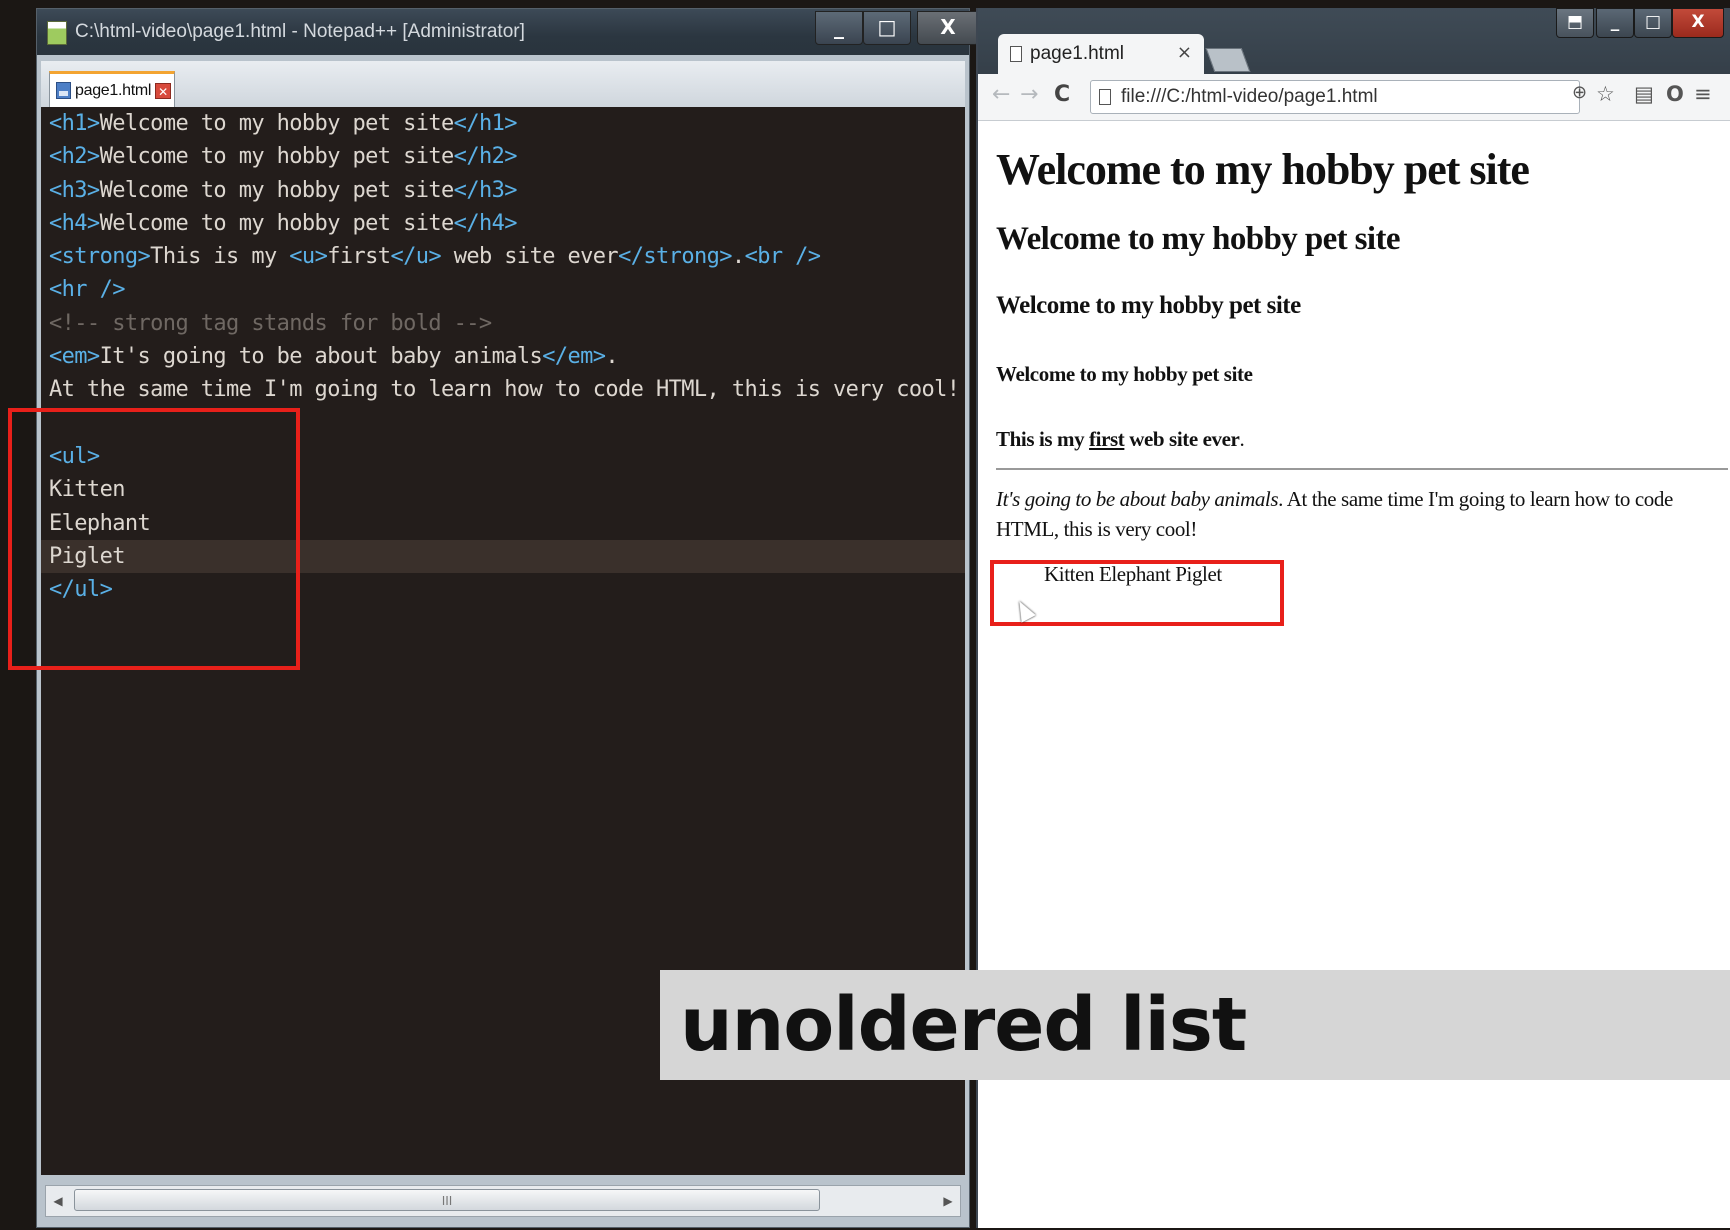  What do you see at coordinates (485, 123) in the screenshot?
I see `code-tag: </h1>` at bounding box center [485, 123].